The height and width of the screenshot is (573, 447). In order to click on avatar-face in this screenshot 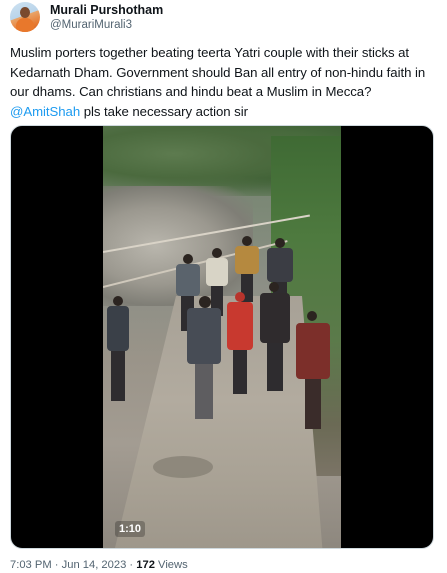, I will do `click(25, 12)`.